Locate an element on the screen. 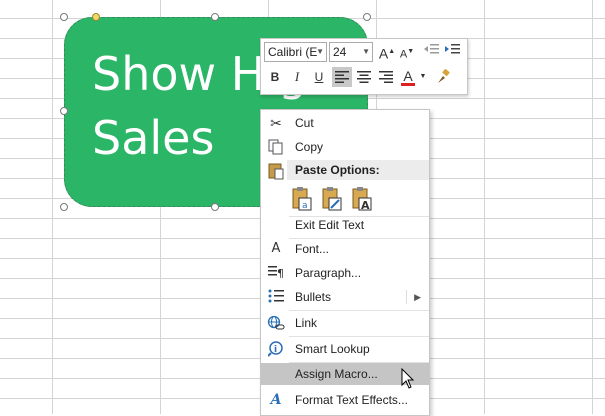 This screenshot has width=605, height=416. svg-text: A is located at coordinates (365, 205).